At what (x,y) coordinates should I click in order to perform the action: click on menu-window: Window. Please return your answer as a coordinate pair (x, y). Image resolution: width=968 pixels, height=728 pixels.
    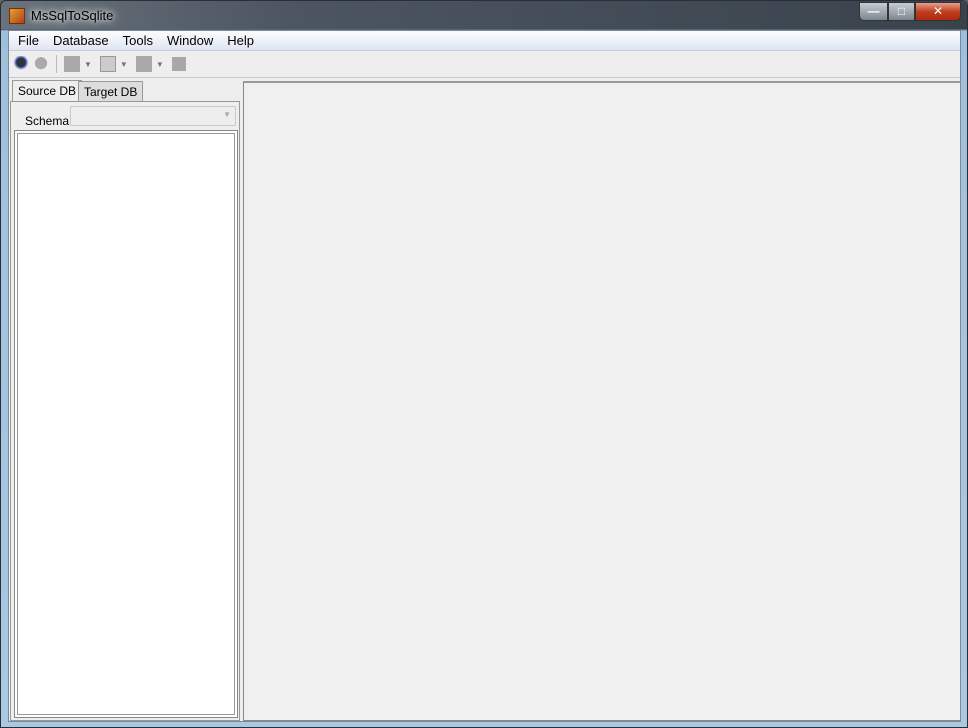
    Looking at the image, I should click on (190, 40).